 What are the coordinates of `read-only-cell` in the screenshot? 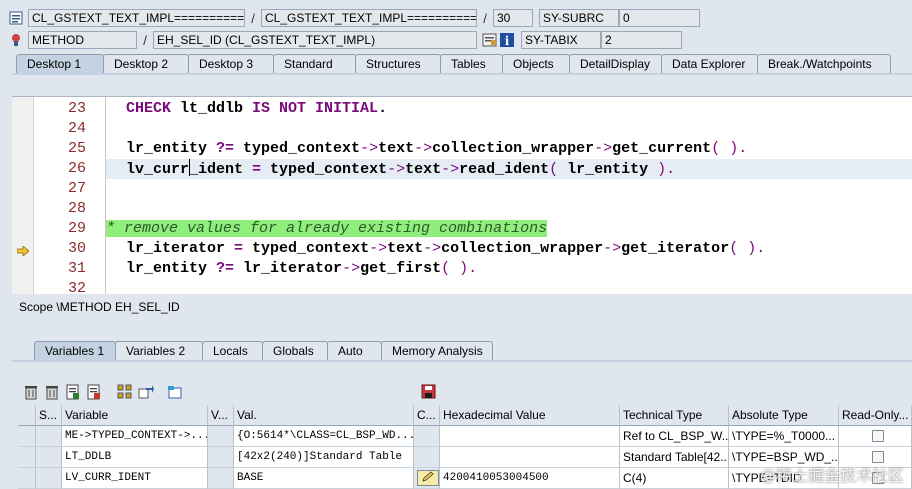 It's located at (875, 436).